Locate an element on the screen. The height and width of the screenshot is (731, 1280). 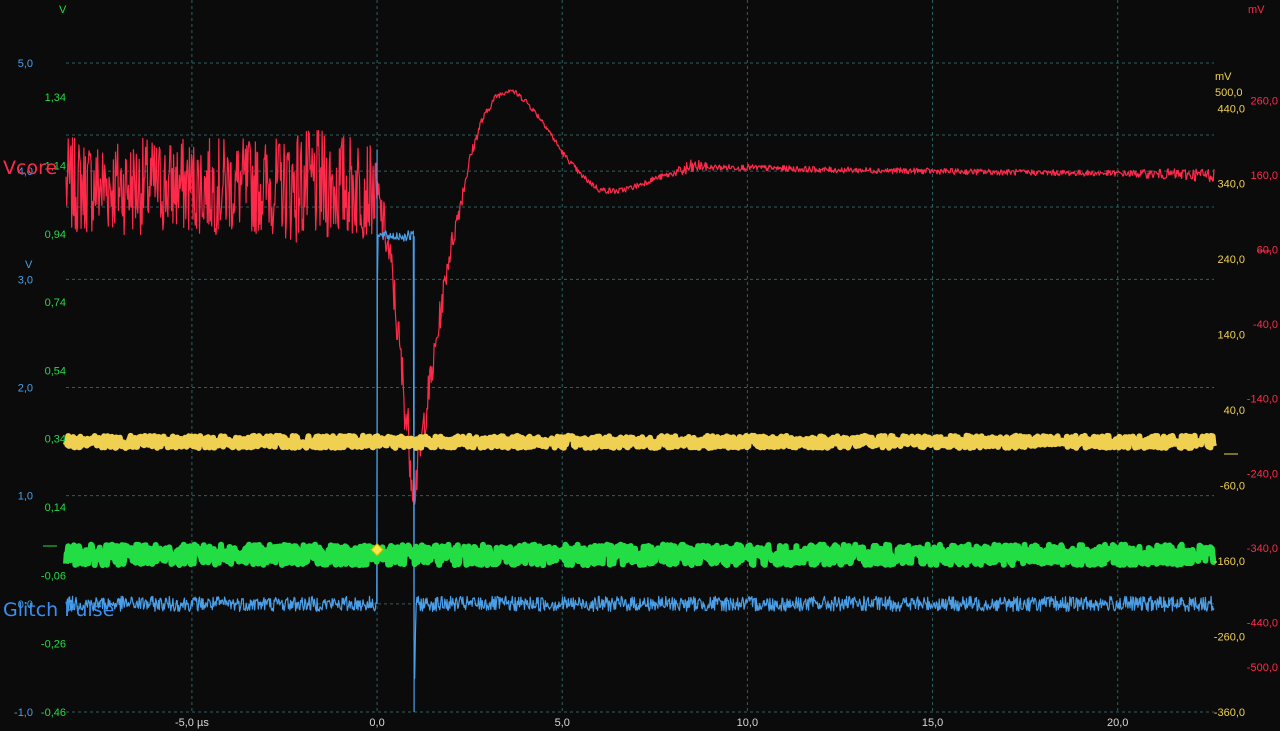
yellow-y-tick-label: 140,0 is located at coordinates (1231, 336).